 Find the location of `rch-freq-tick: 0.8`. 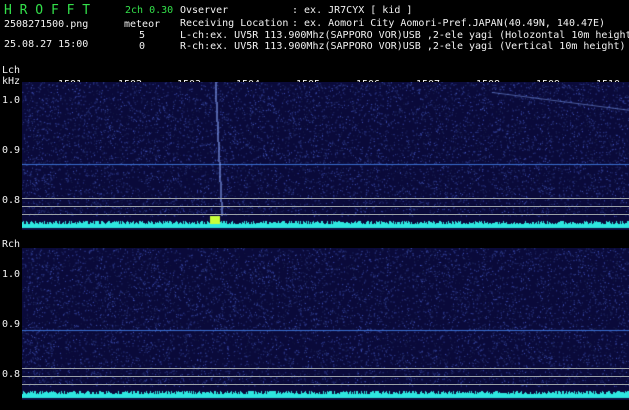

rch-freq-tick: 0.8 is located at coordinates (11, 374).